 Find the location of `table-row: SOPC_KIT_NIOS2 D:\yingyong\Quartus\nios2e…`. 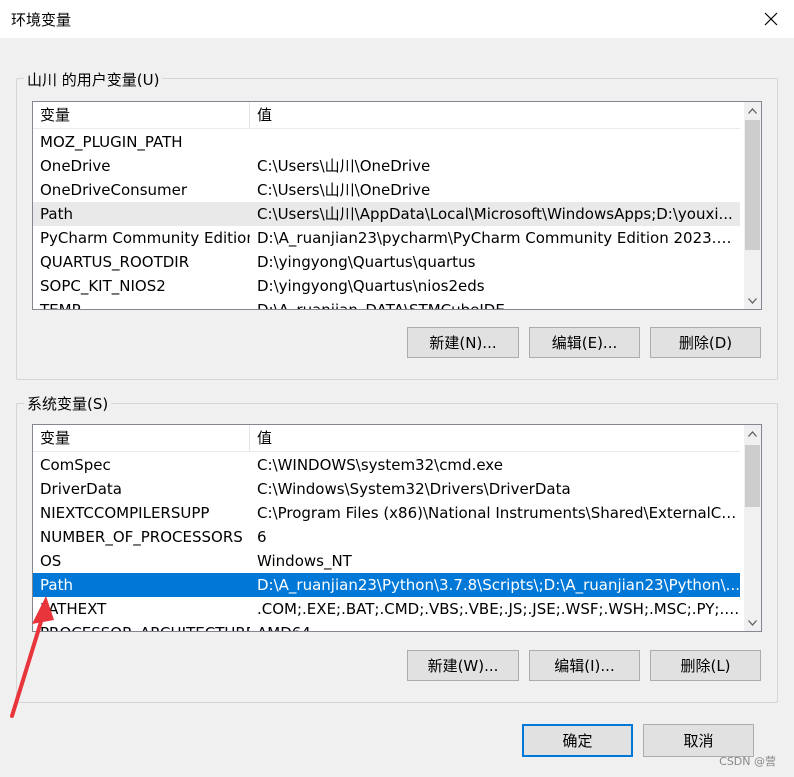

table-row: SOPC_KIT_NIOS2 D:\yingyong\Quartus\nios2e… is located at coordinates (386, 286).